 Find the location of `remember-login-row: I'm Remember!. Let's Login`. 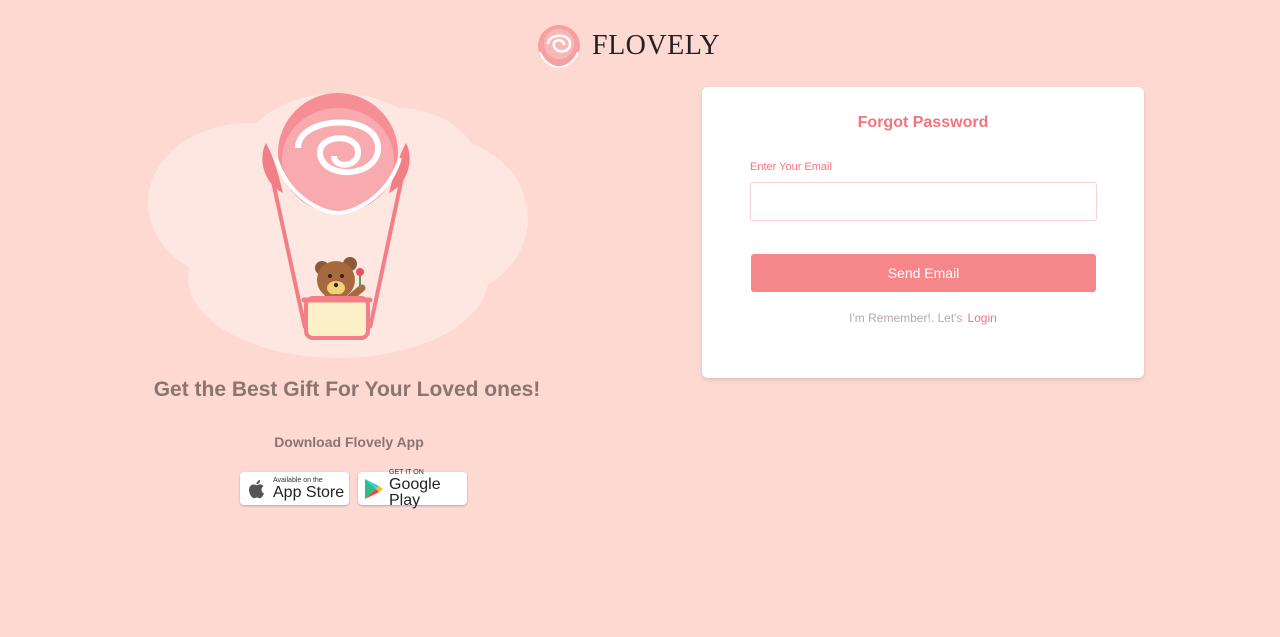

remember-login-row: I'm Remember!. Let's Login is located at coordinates (923, 318).